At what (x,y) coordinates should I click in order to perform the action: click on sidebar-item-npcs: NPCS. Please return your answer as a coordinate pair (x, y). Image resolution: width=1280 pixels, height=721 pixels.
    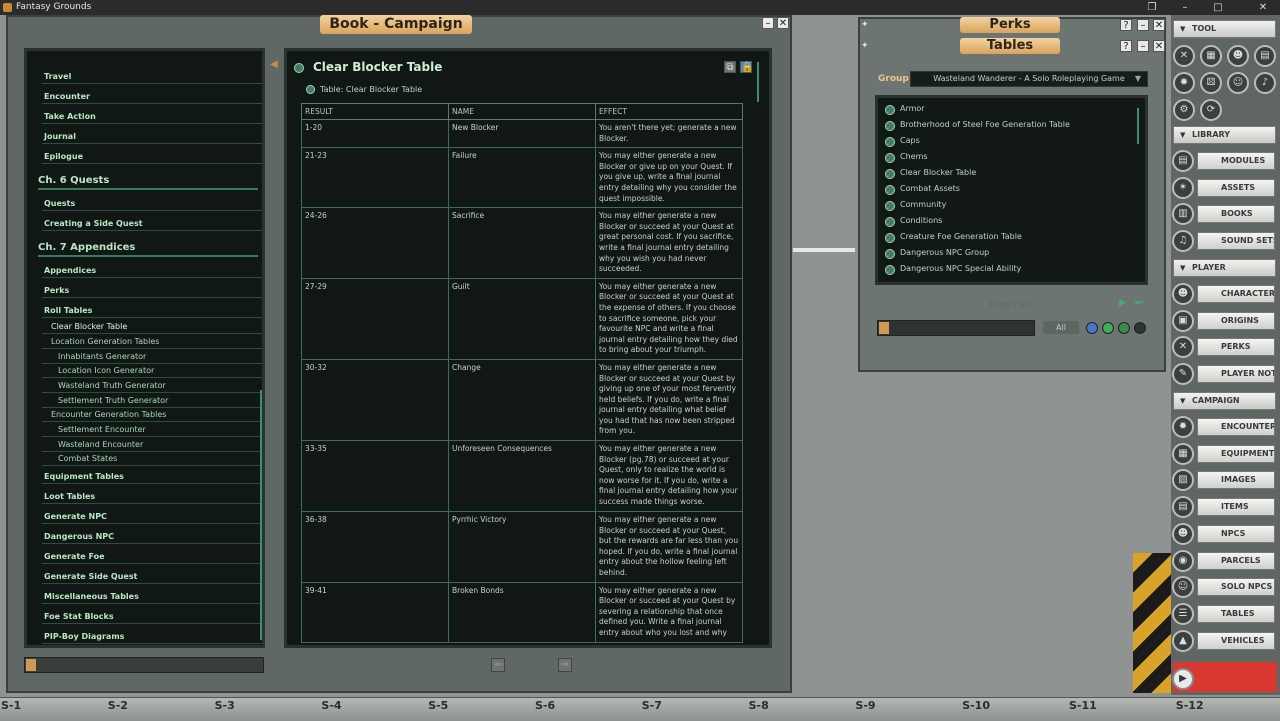
    Looking at the image, I should click on (1236, 533).